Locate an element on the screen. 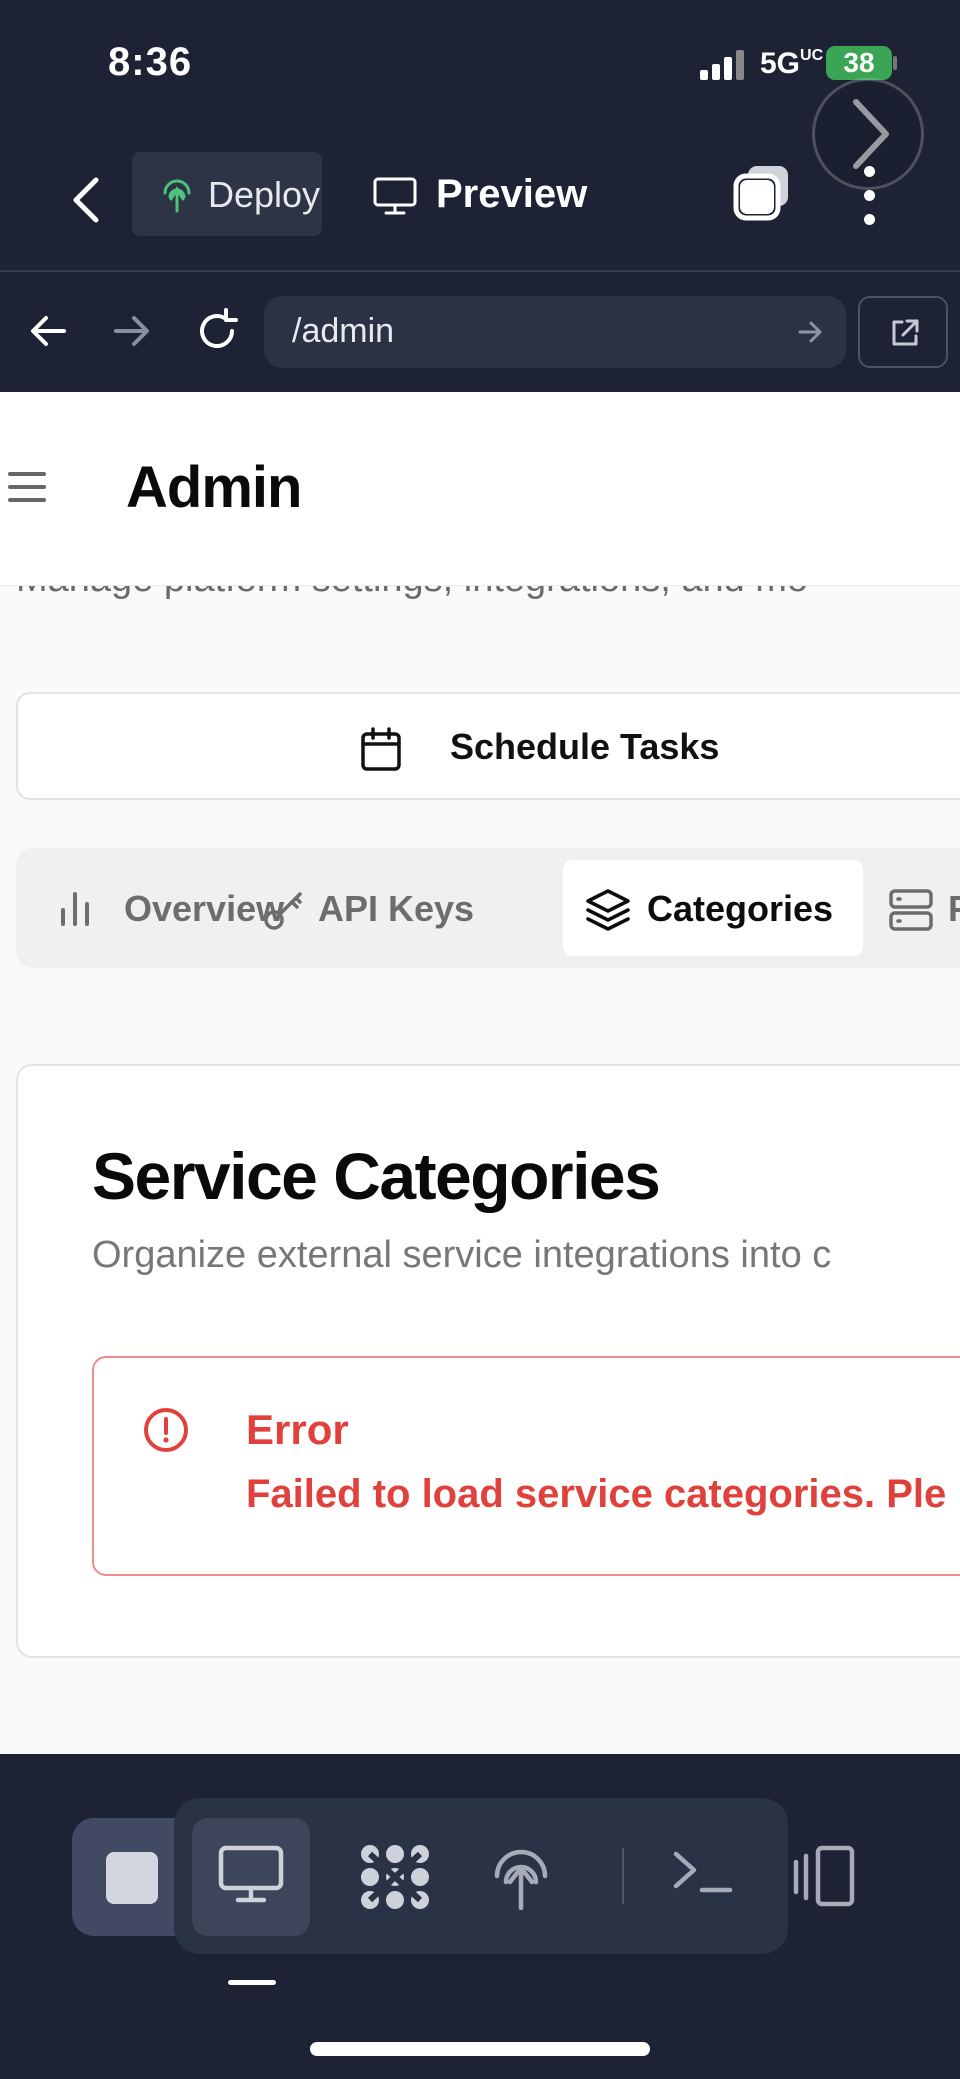  hamburger-menu-icon is located at coordinates (28, 487).